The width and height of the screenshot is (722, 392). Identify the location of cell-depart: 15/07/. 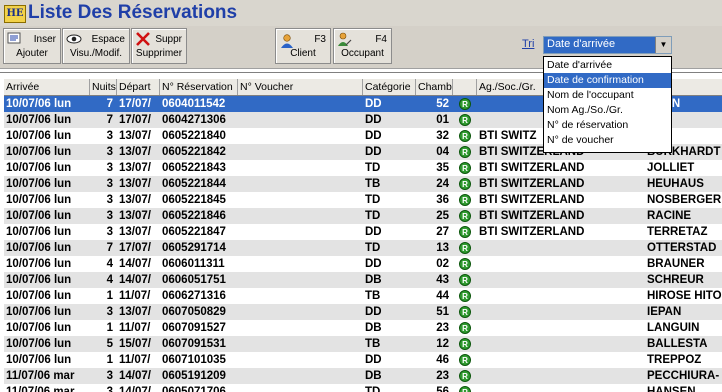
(135, 344).